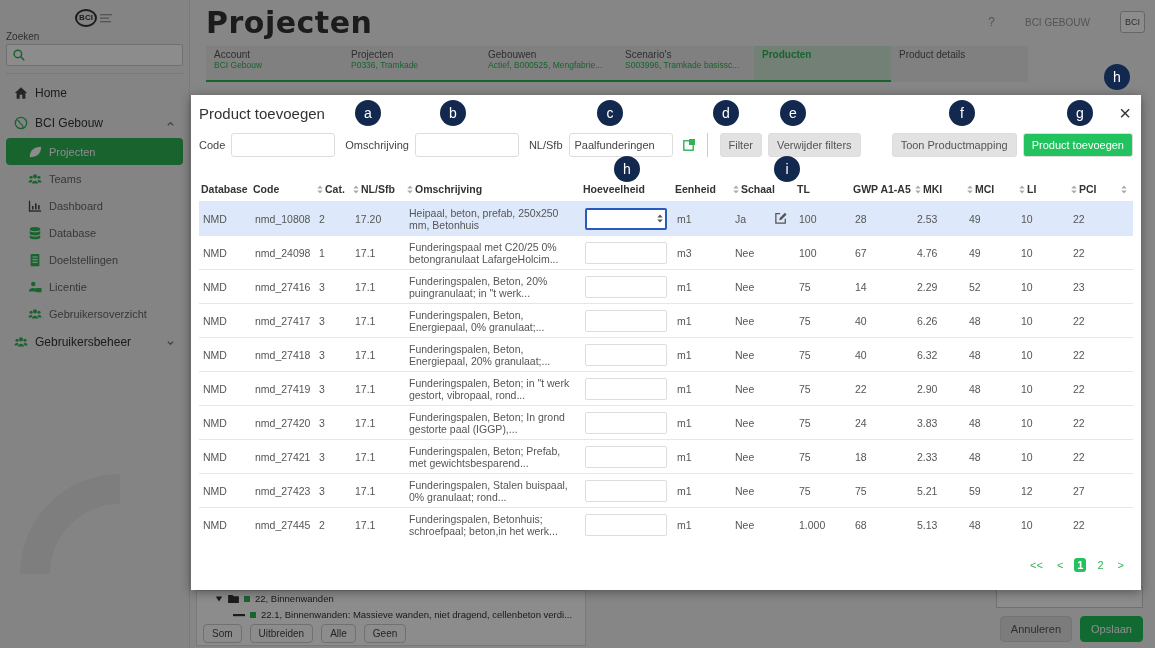  What do you see at coordinates (283, 524) in the screenshot?
I see `table-cell: nmd_27445` at bounding box center [283, 524].